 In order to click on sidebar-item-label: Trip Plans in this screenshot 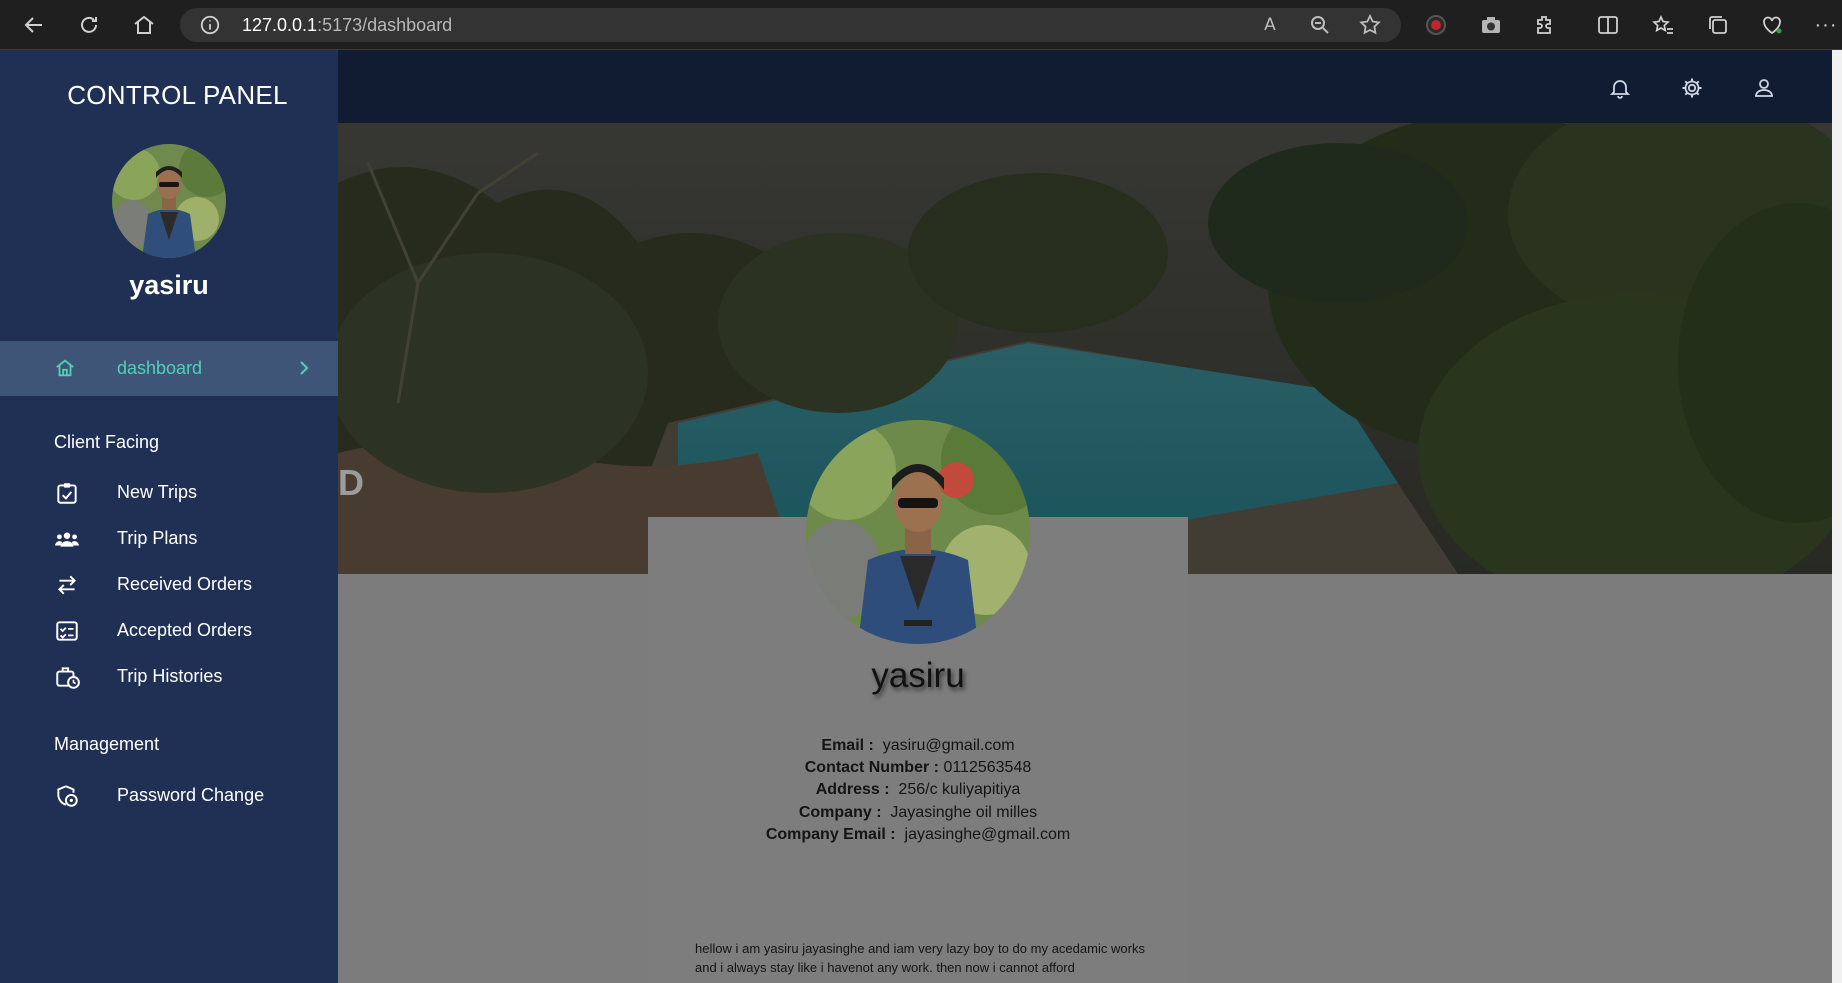, I will do `click(157, 538)`.